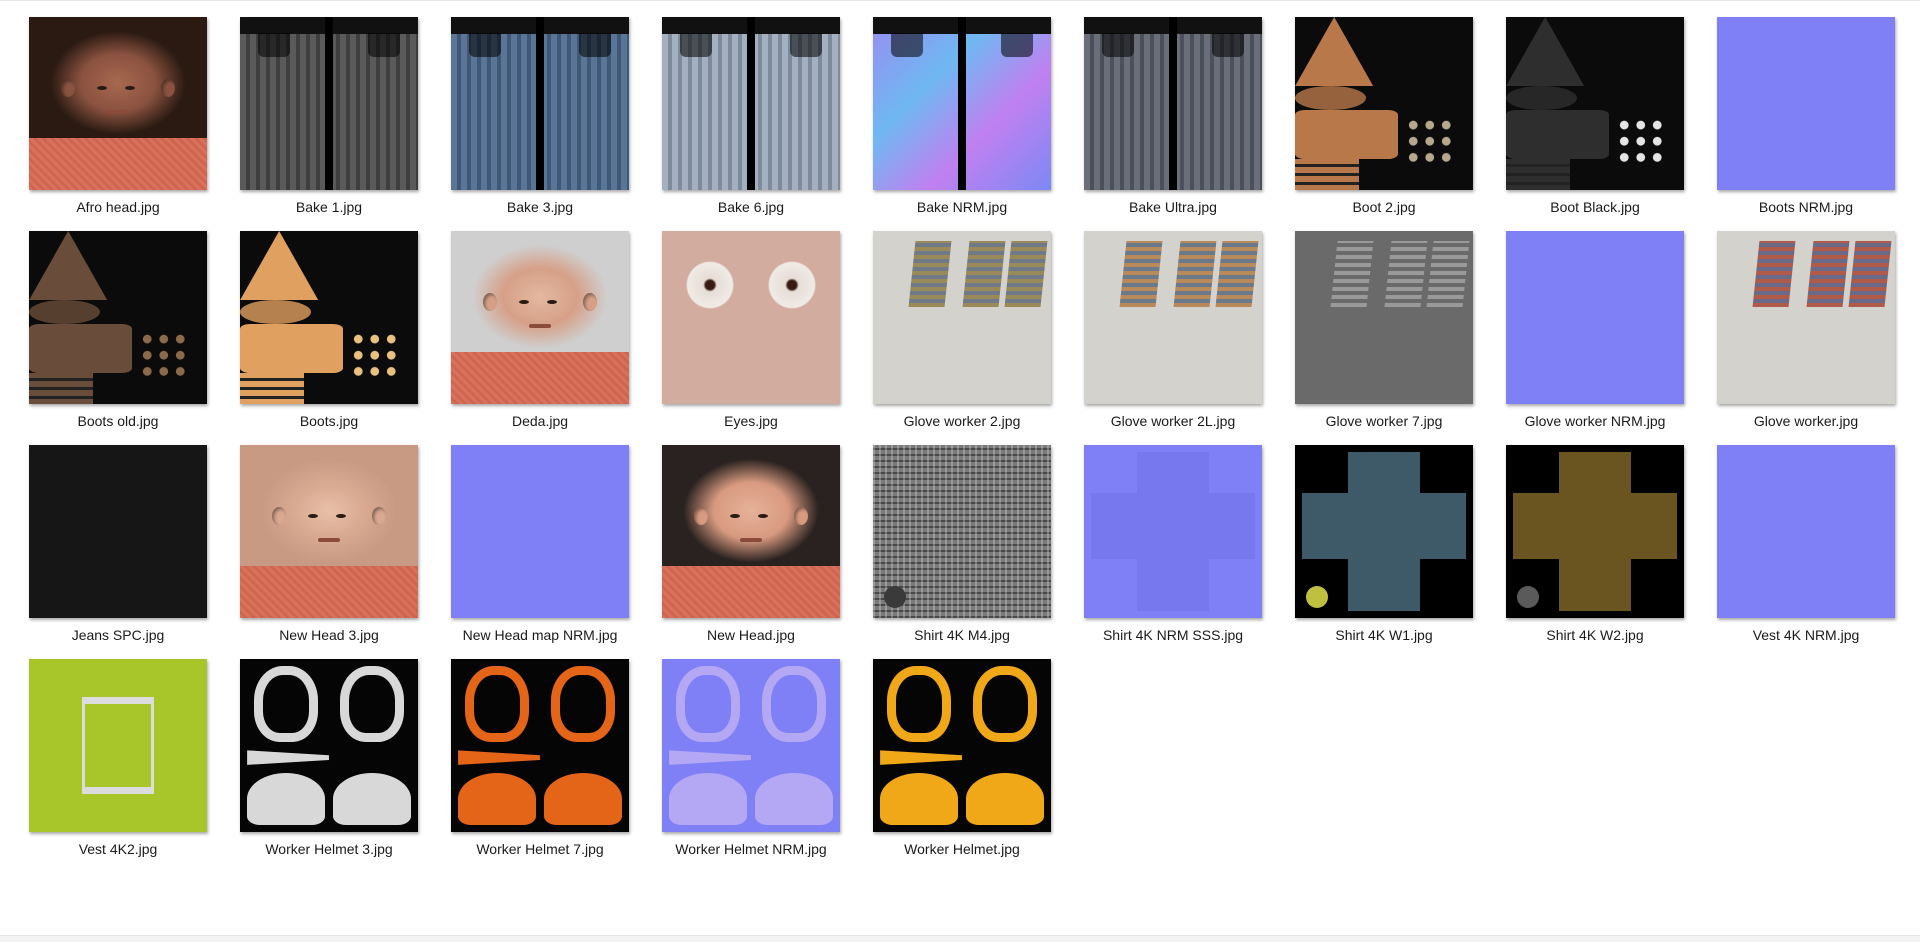 This screenshot has height=942, width=1920. Describe the element at coordinates (962, 849) in the screenshot. I see `file-name-label: Worker Helmet.jpg` at that location.